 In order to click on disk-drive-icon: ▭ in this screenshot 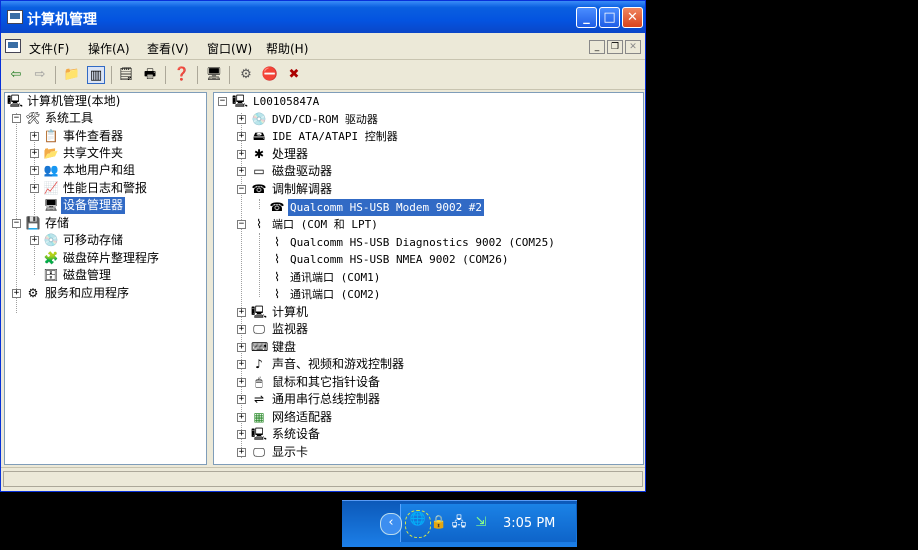, I will do `click(259, 171)`.